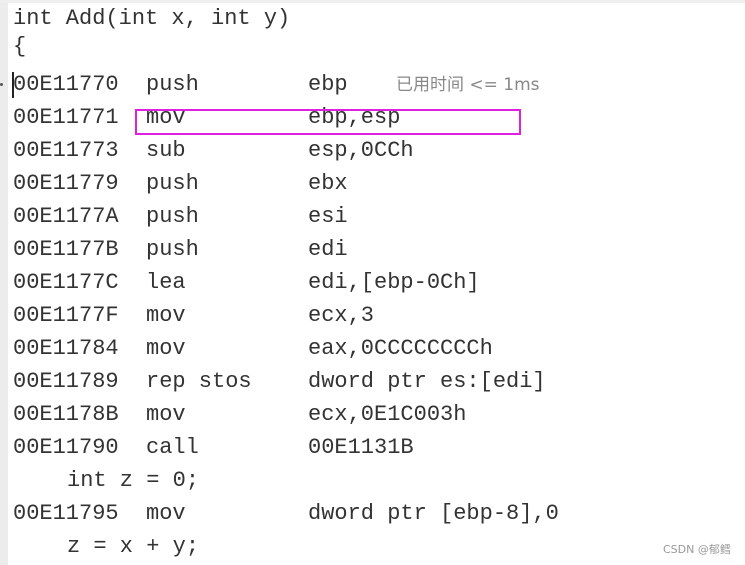 This screenshot has height=565, width=745. I want to click on instruction-operands: dword ptr es:[edi], so click(427, 381).